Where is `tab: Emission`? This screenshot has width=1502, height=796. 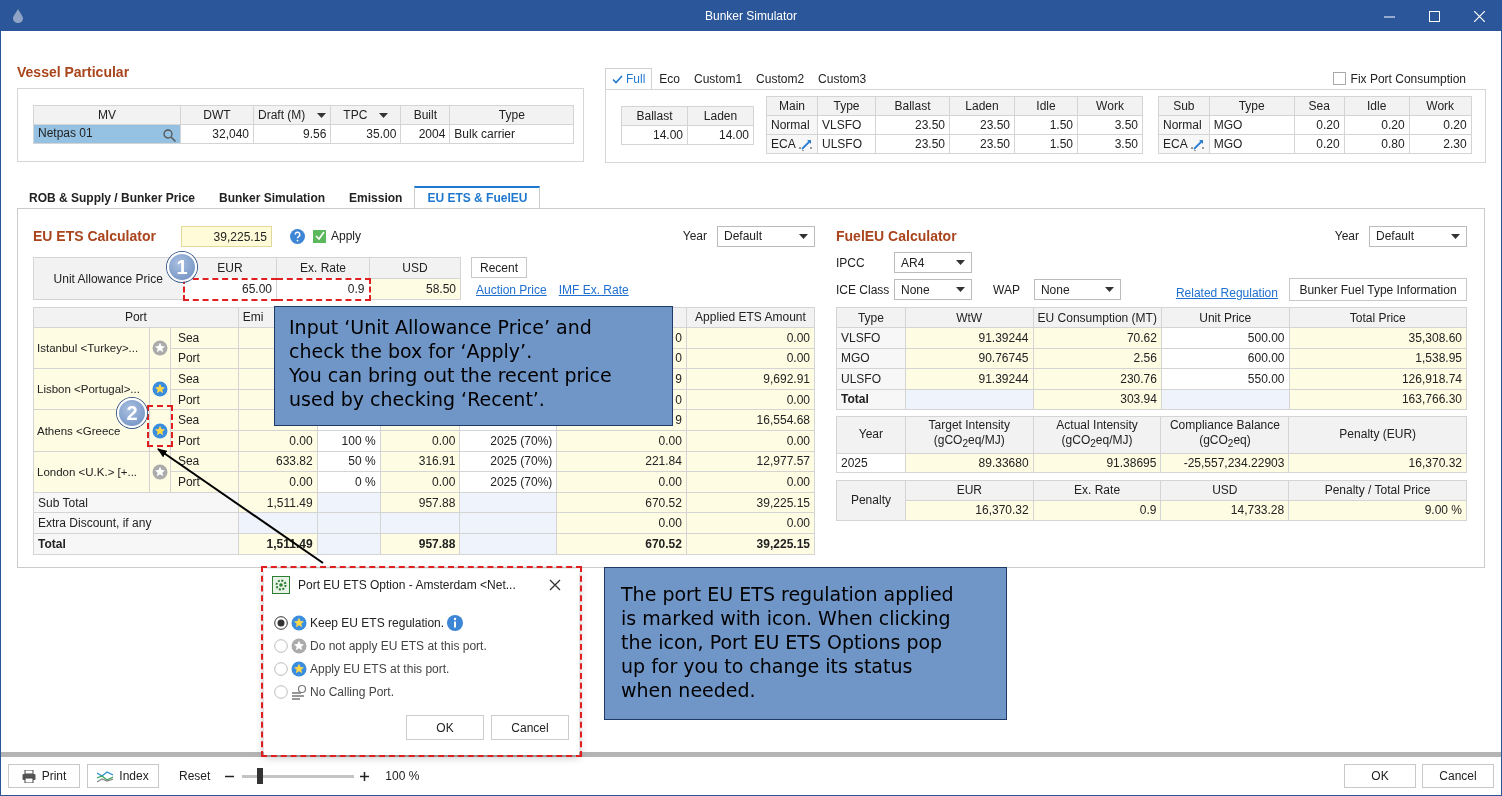
tab: Emission is located at coordinates (376, 197).